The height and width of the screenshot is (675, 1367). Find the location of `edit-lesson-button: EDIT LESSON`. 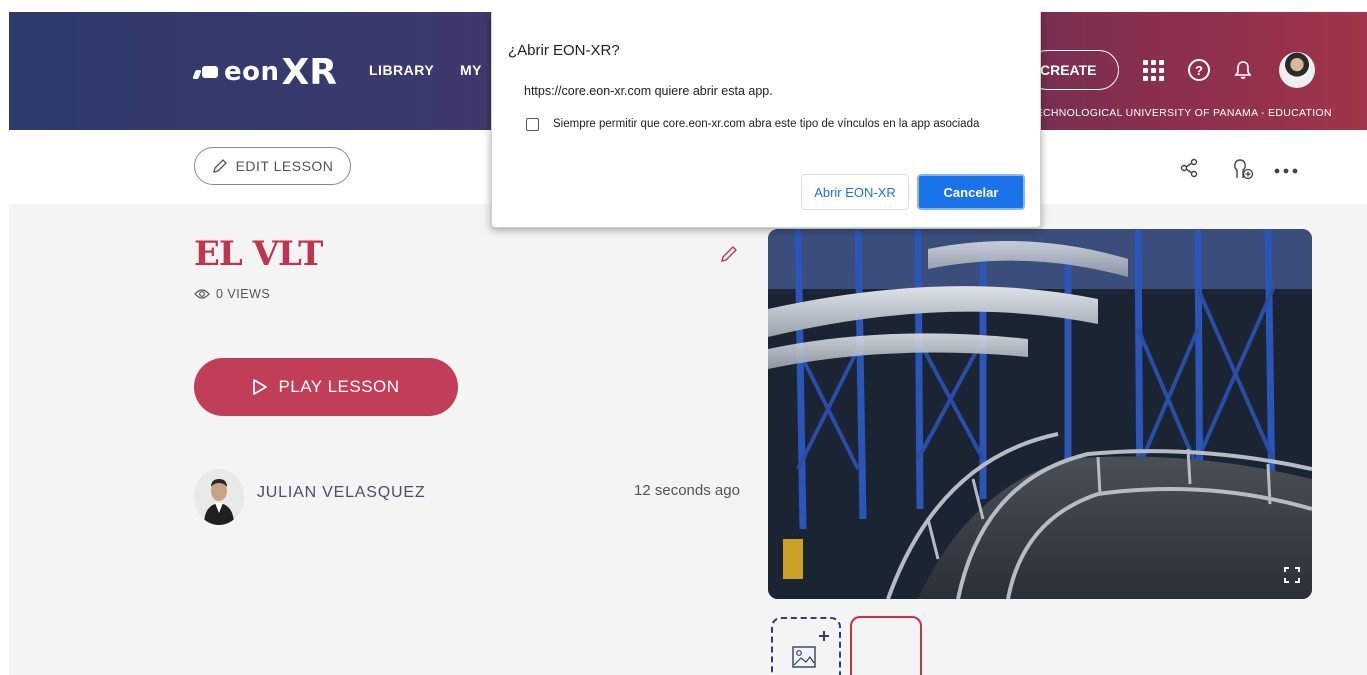

edit-lesson-button: EDIT LESSON is located at coordinates (272, 166).